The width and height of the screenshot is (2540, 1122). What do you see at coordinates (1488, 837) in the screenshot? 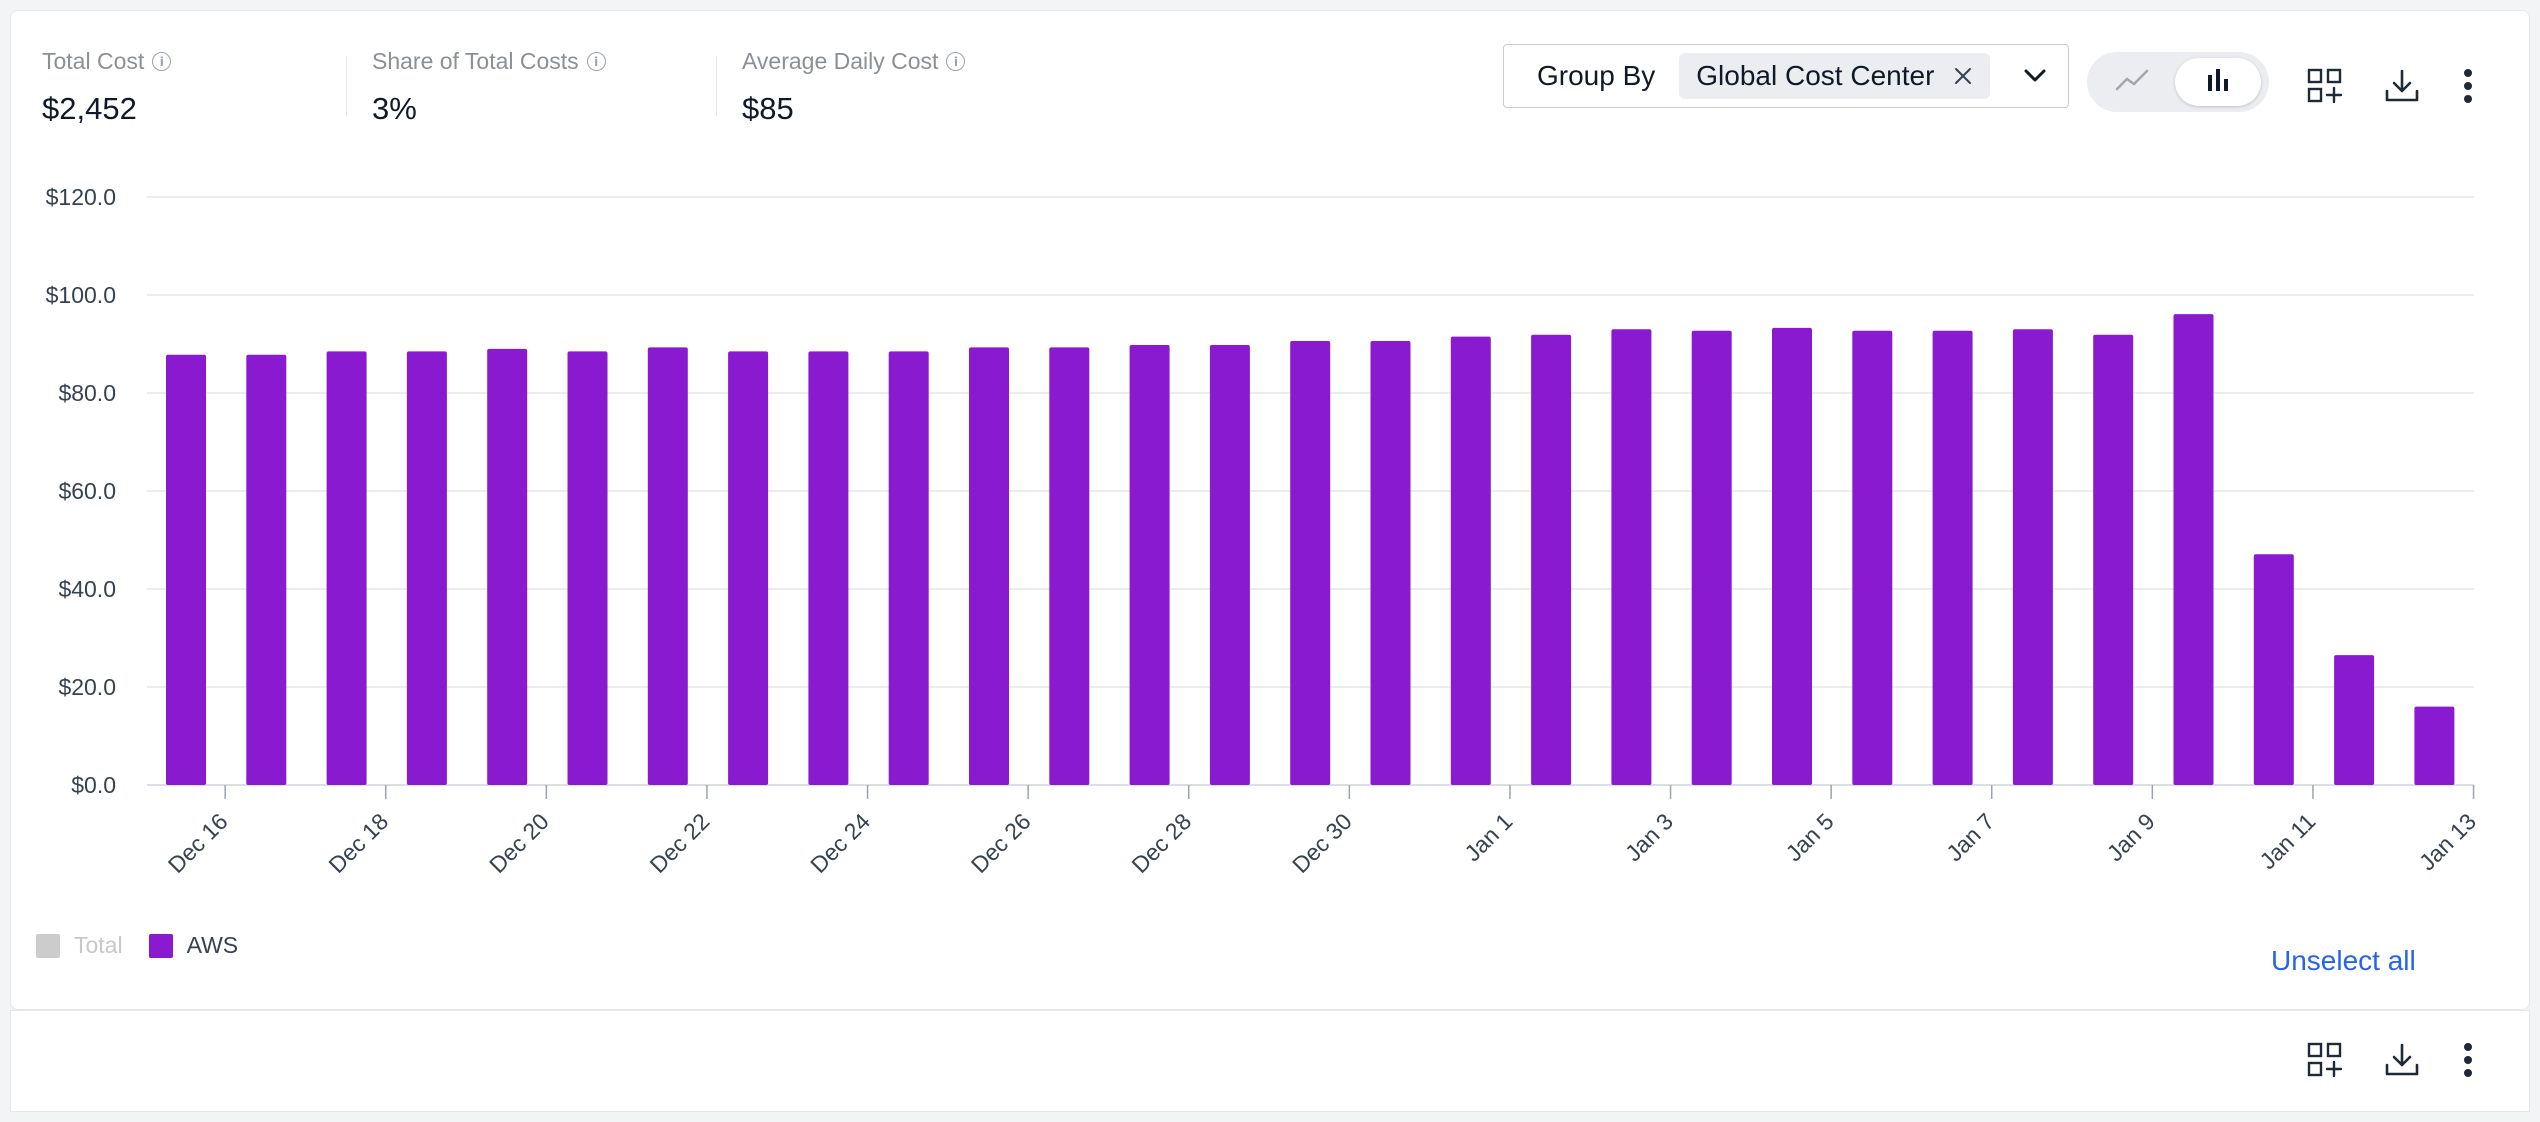
I see `x-tick-label: Jan 1` at bounding box center [1488, 837].